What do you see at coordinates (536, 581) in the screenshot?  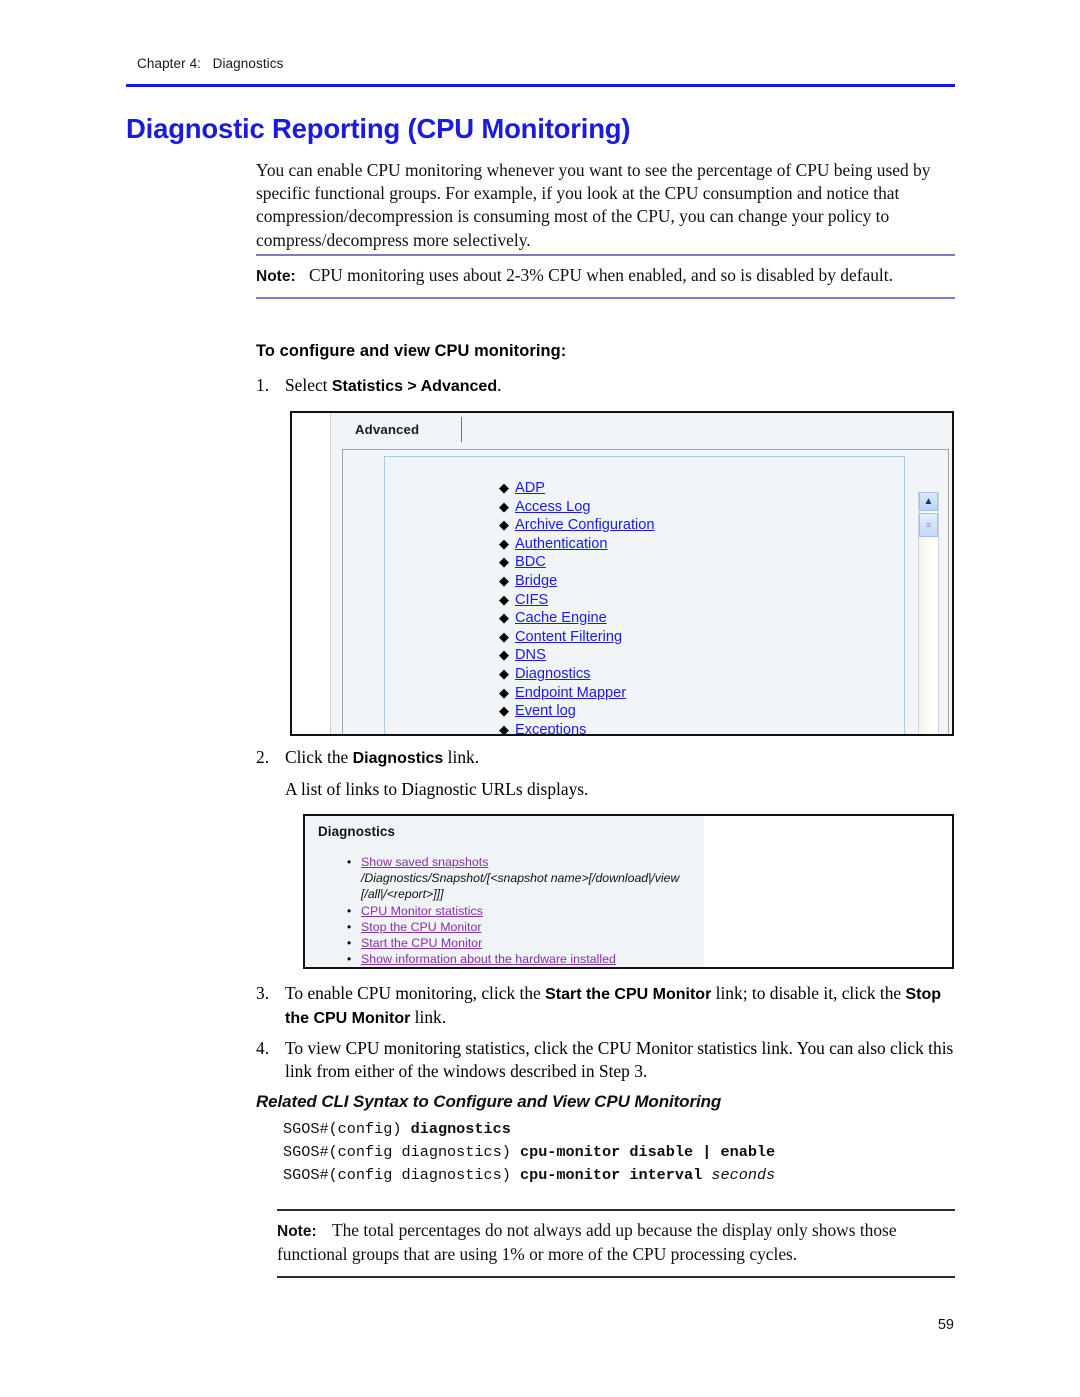 I see `advanced-link-bridge: Bridge` at bounding box center [536, 581].